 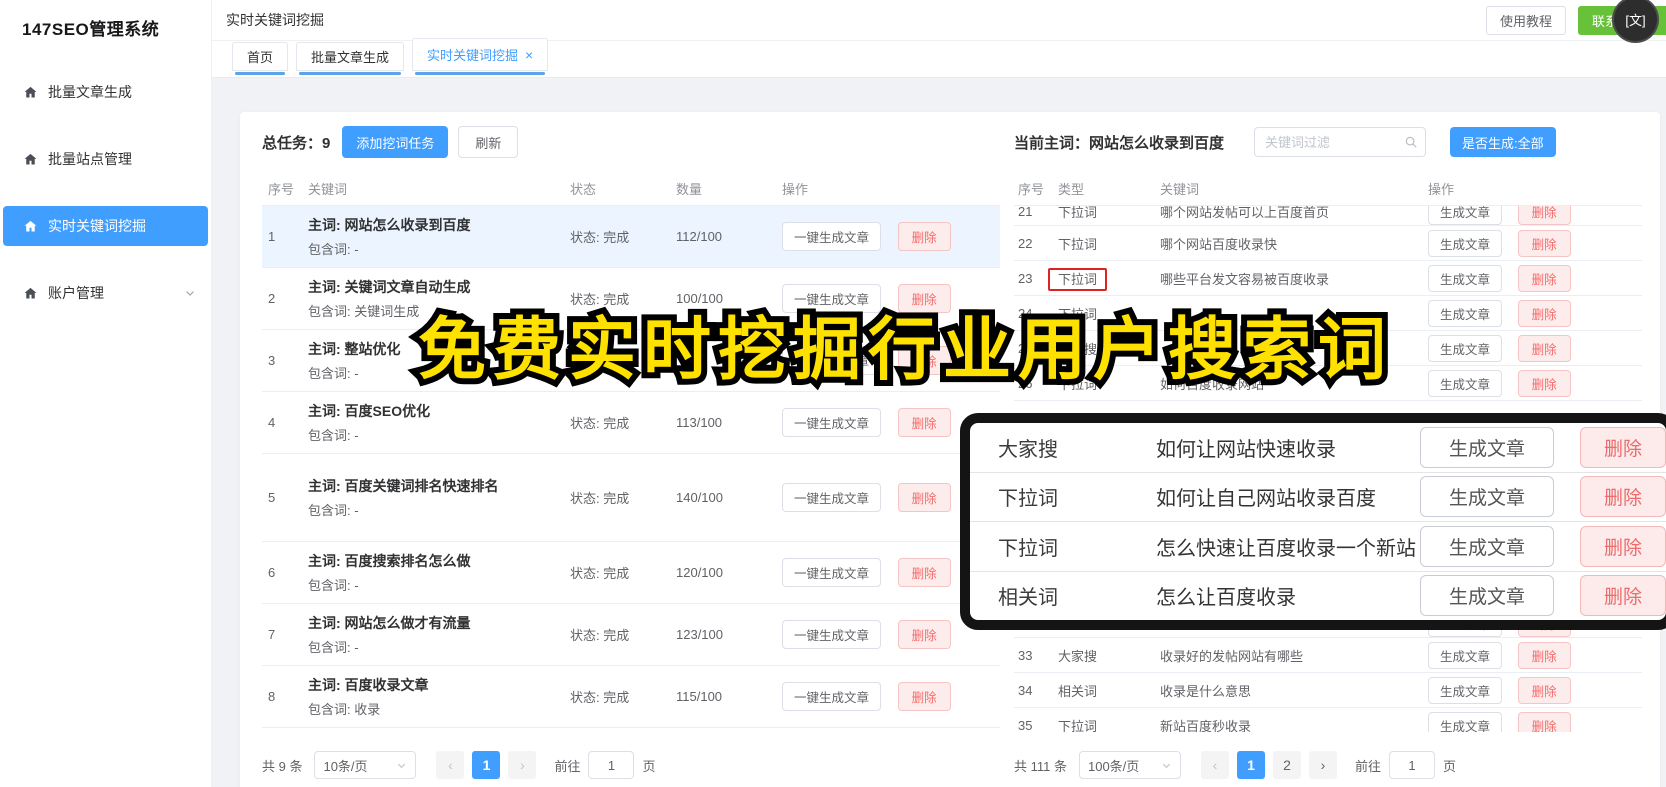 I want to click on keyword-filter, so click(x=1340, y=142).